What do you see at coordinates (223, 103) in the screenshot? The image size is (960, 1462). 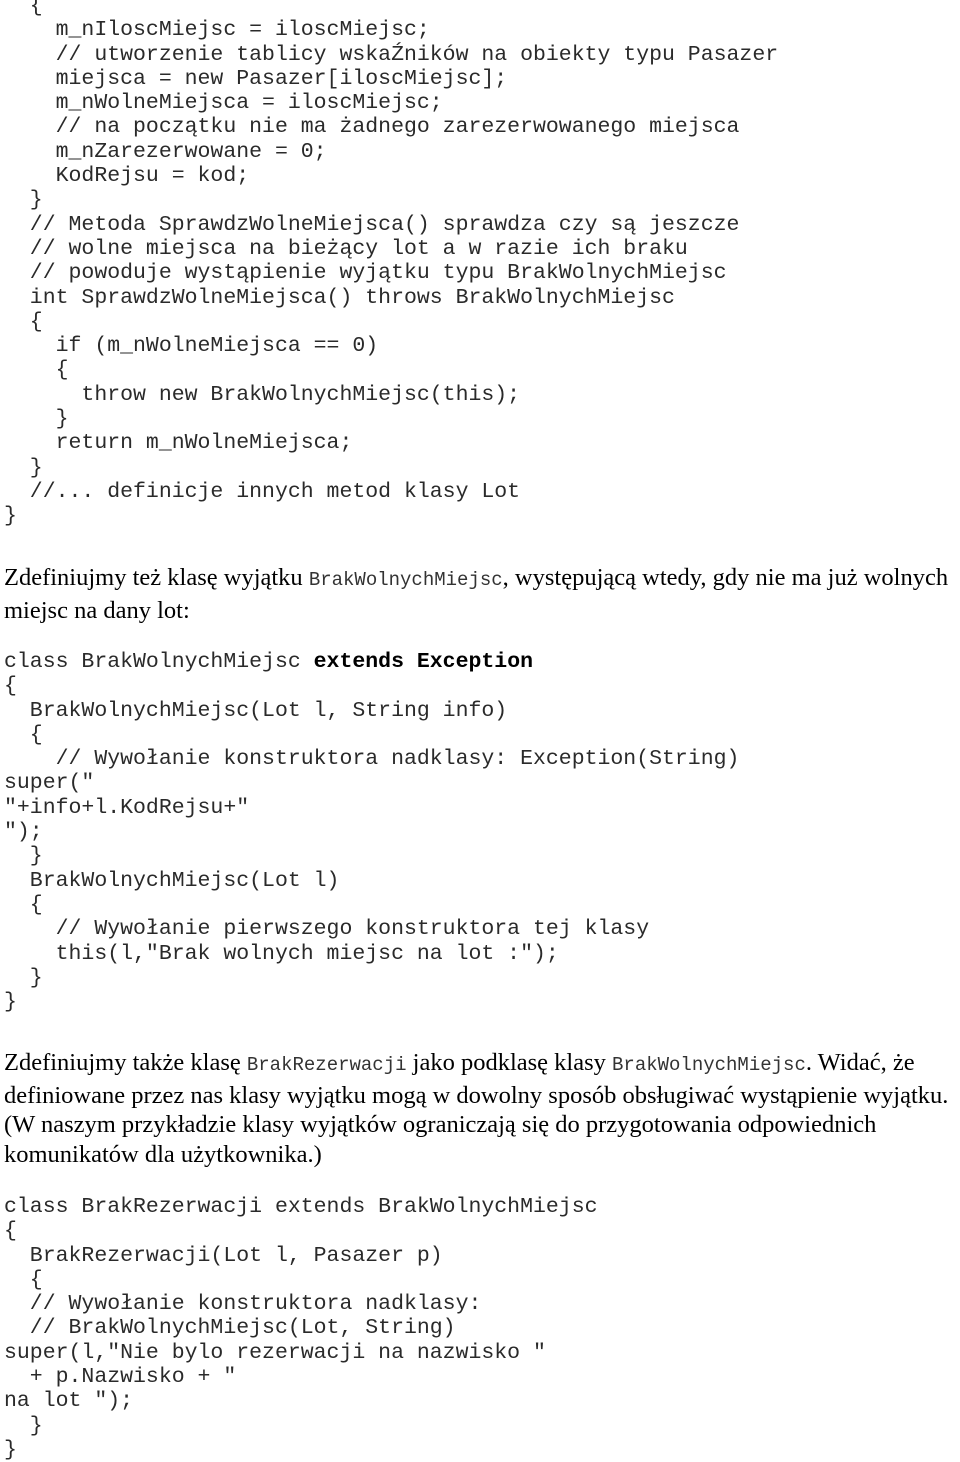 I see `code-line: m_nWolneMiejsca = iloscMiejsc;` at bounding box center [223, 103].